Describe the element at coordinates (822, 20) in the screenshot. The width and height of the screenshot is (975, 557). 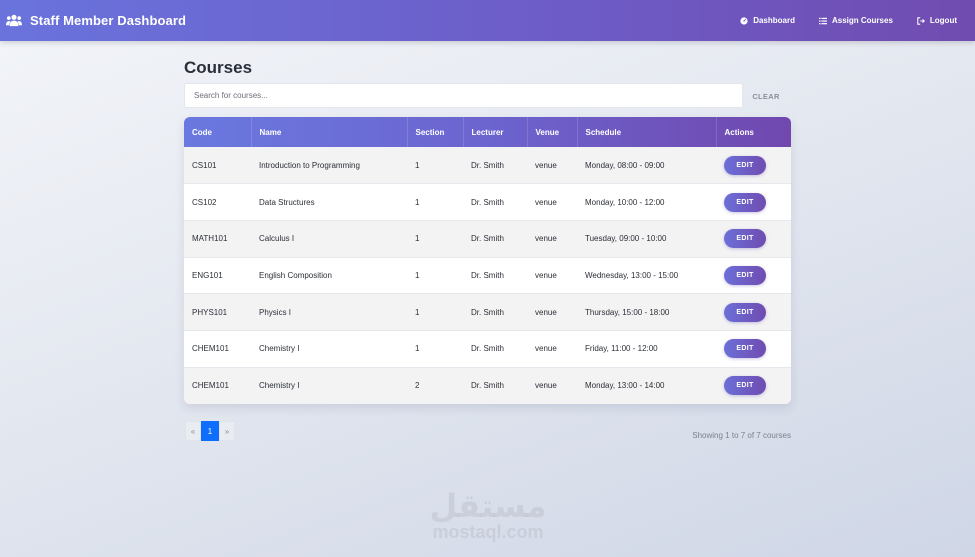
I see `list-icon` at that location.